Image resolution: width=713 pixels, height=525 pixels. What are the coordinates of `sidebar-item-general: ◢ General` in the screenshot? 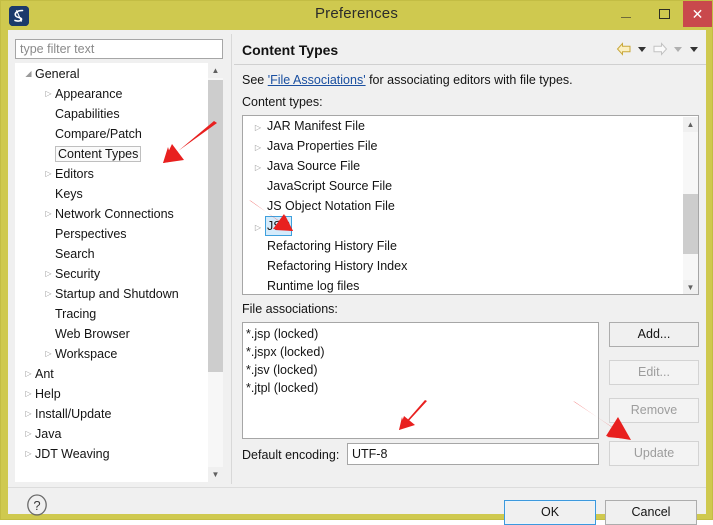 It's located at (111, 74).